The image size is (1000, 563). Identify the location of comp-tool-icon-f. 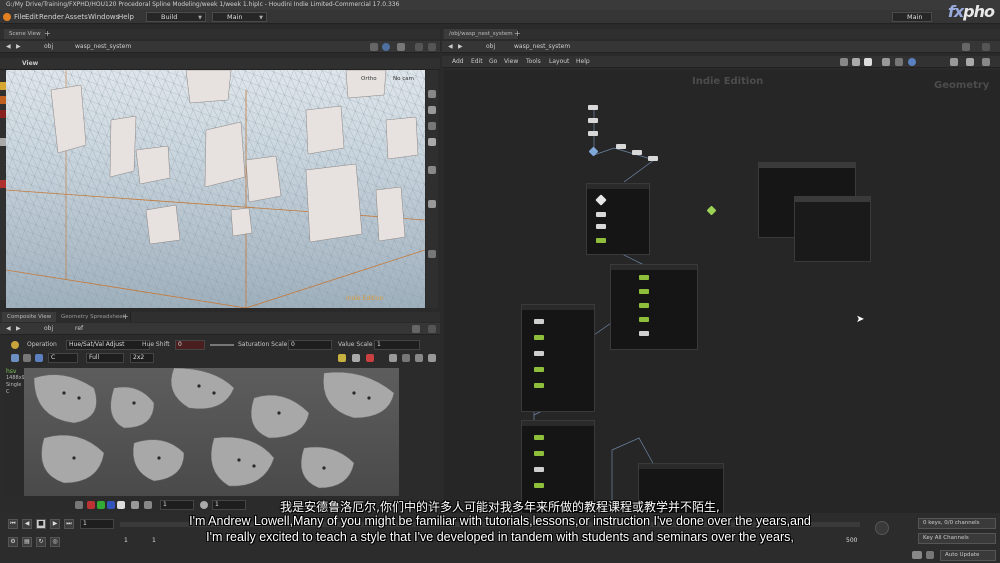
(419, 358).